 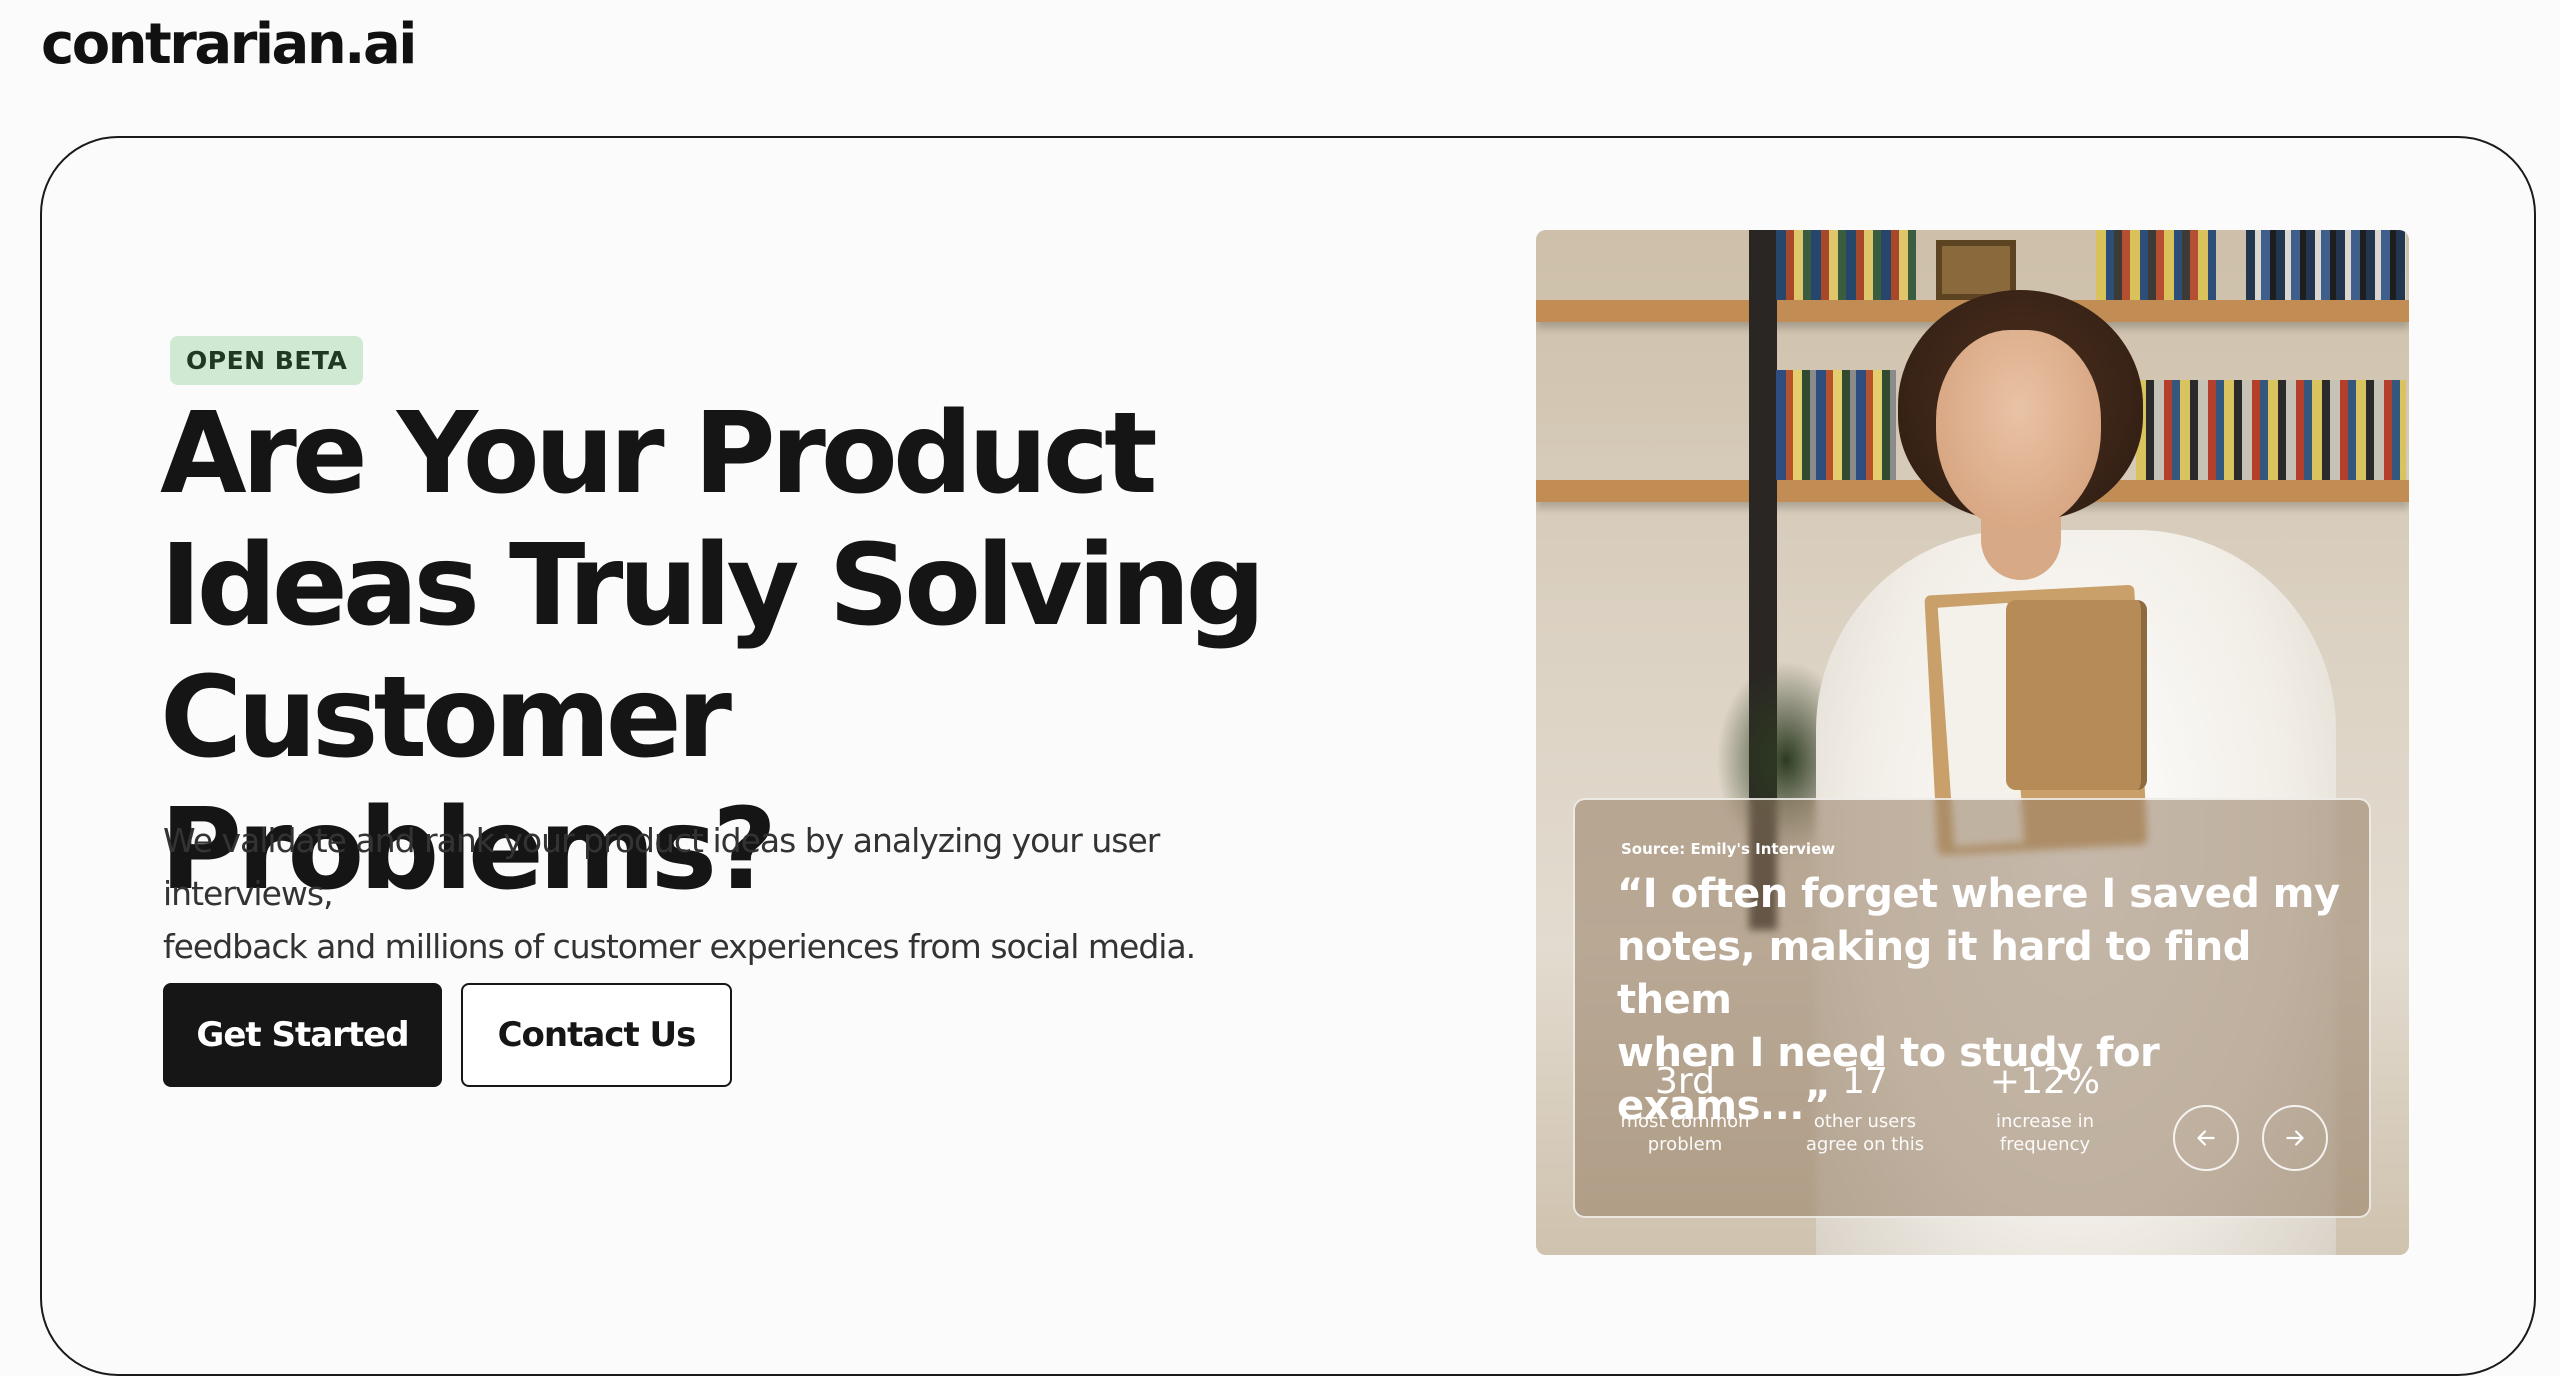 What do you see at coordinates (1934, 973) in the screenshot?
I see `quote-line: notes, making it hard to find them` at bounding box center [1934, 973].